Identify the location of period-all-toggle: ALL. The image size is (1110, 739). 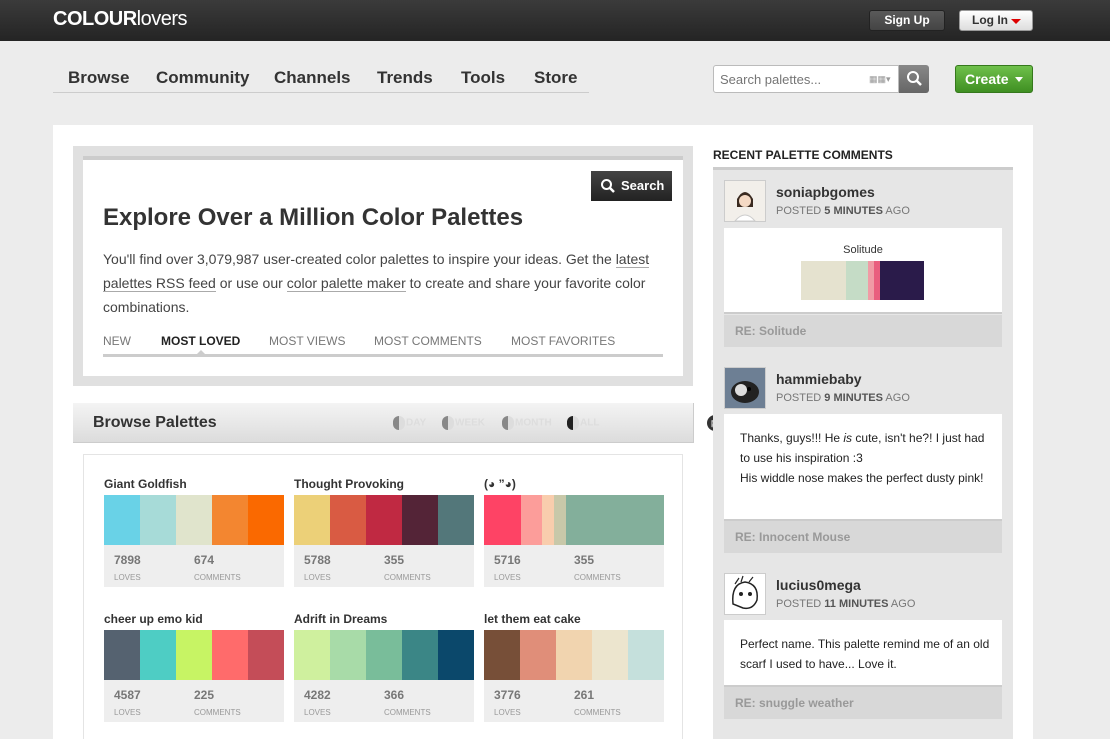
(583, 423).